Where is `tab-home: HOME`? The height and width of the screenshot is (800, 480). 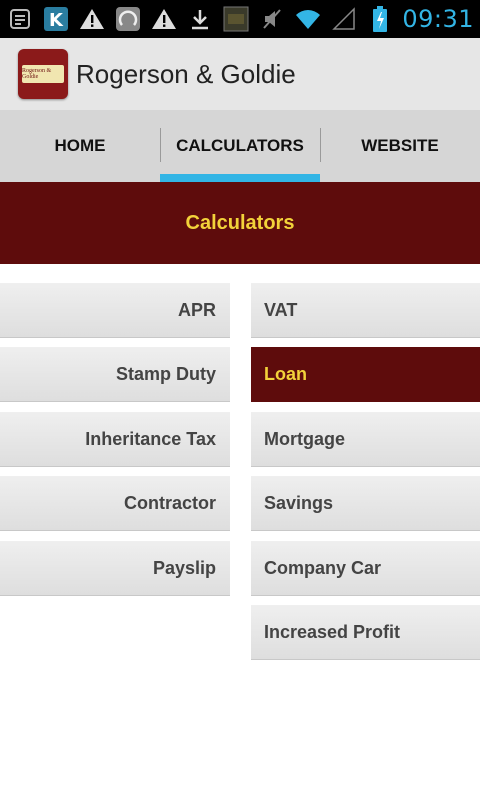 tab-home: HOME is located at coordinates (80, 146).